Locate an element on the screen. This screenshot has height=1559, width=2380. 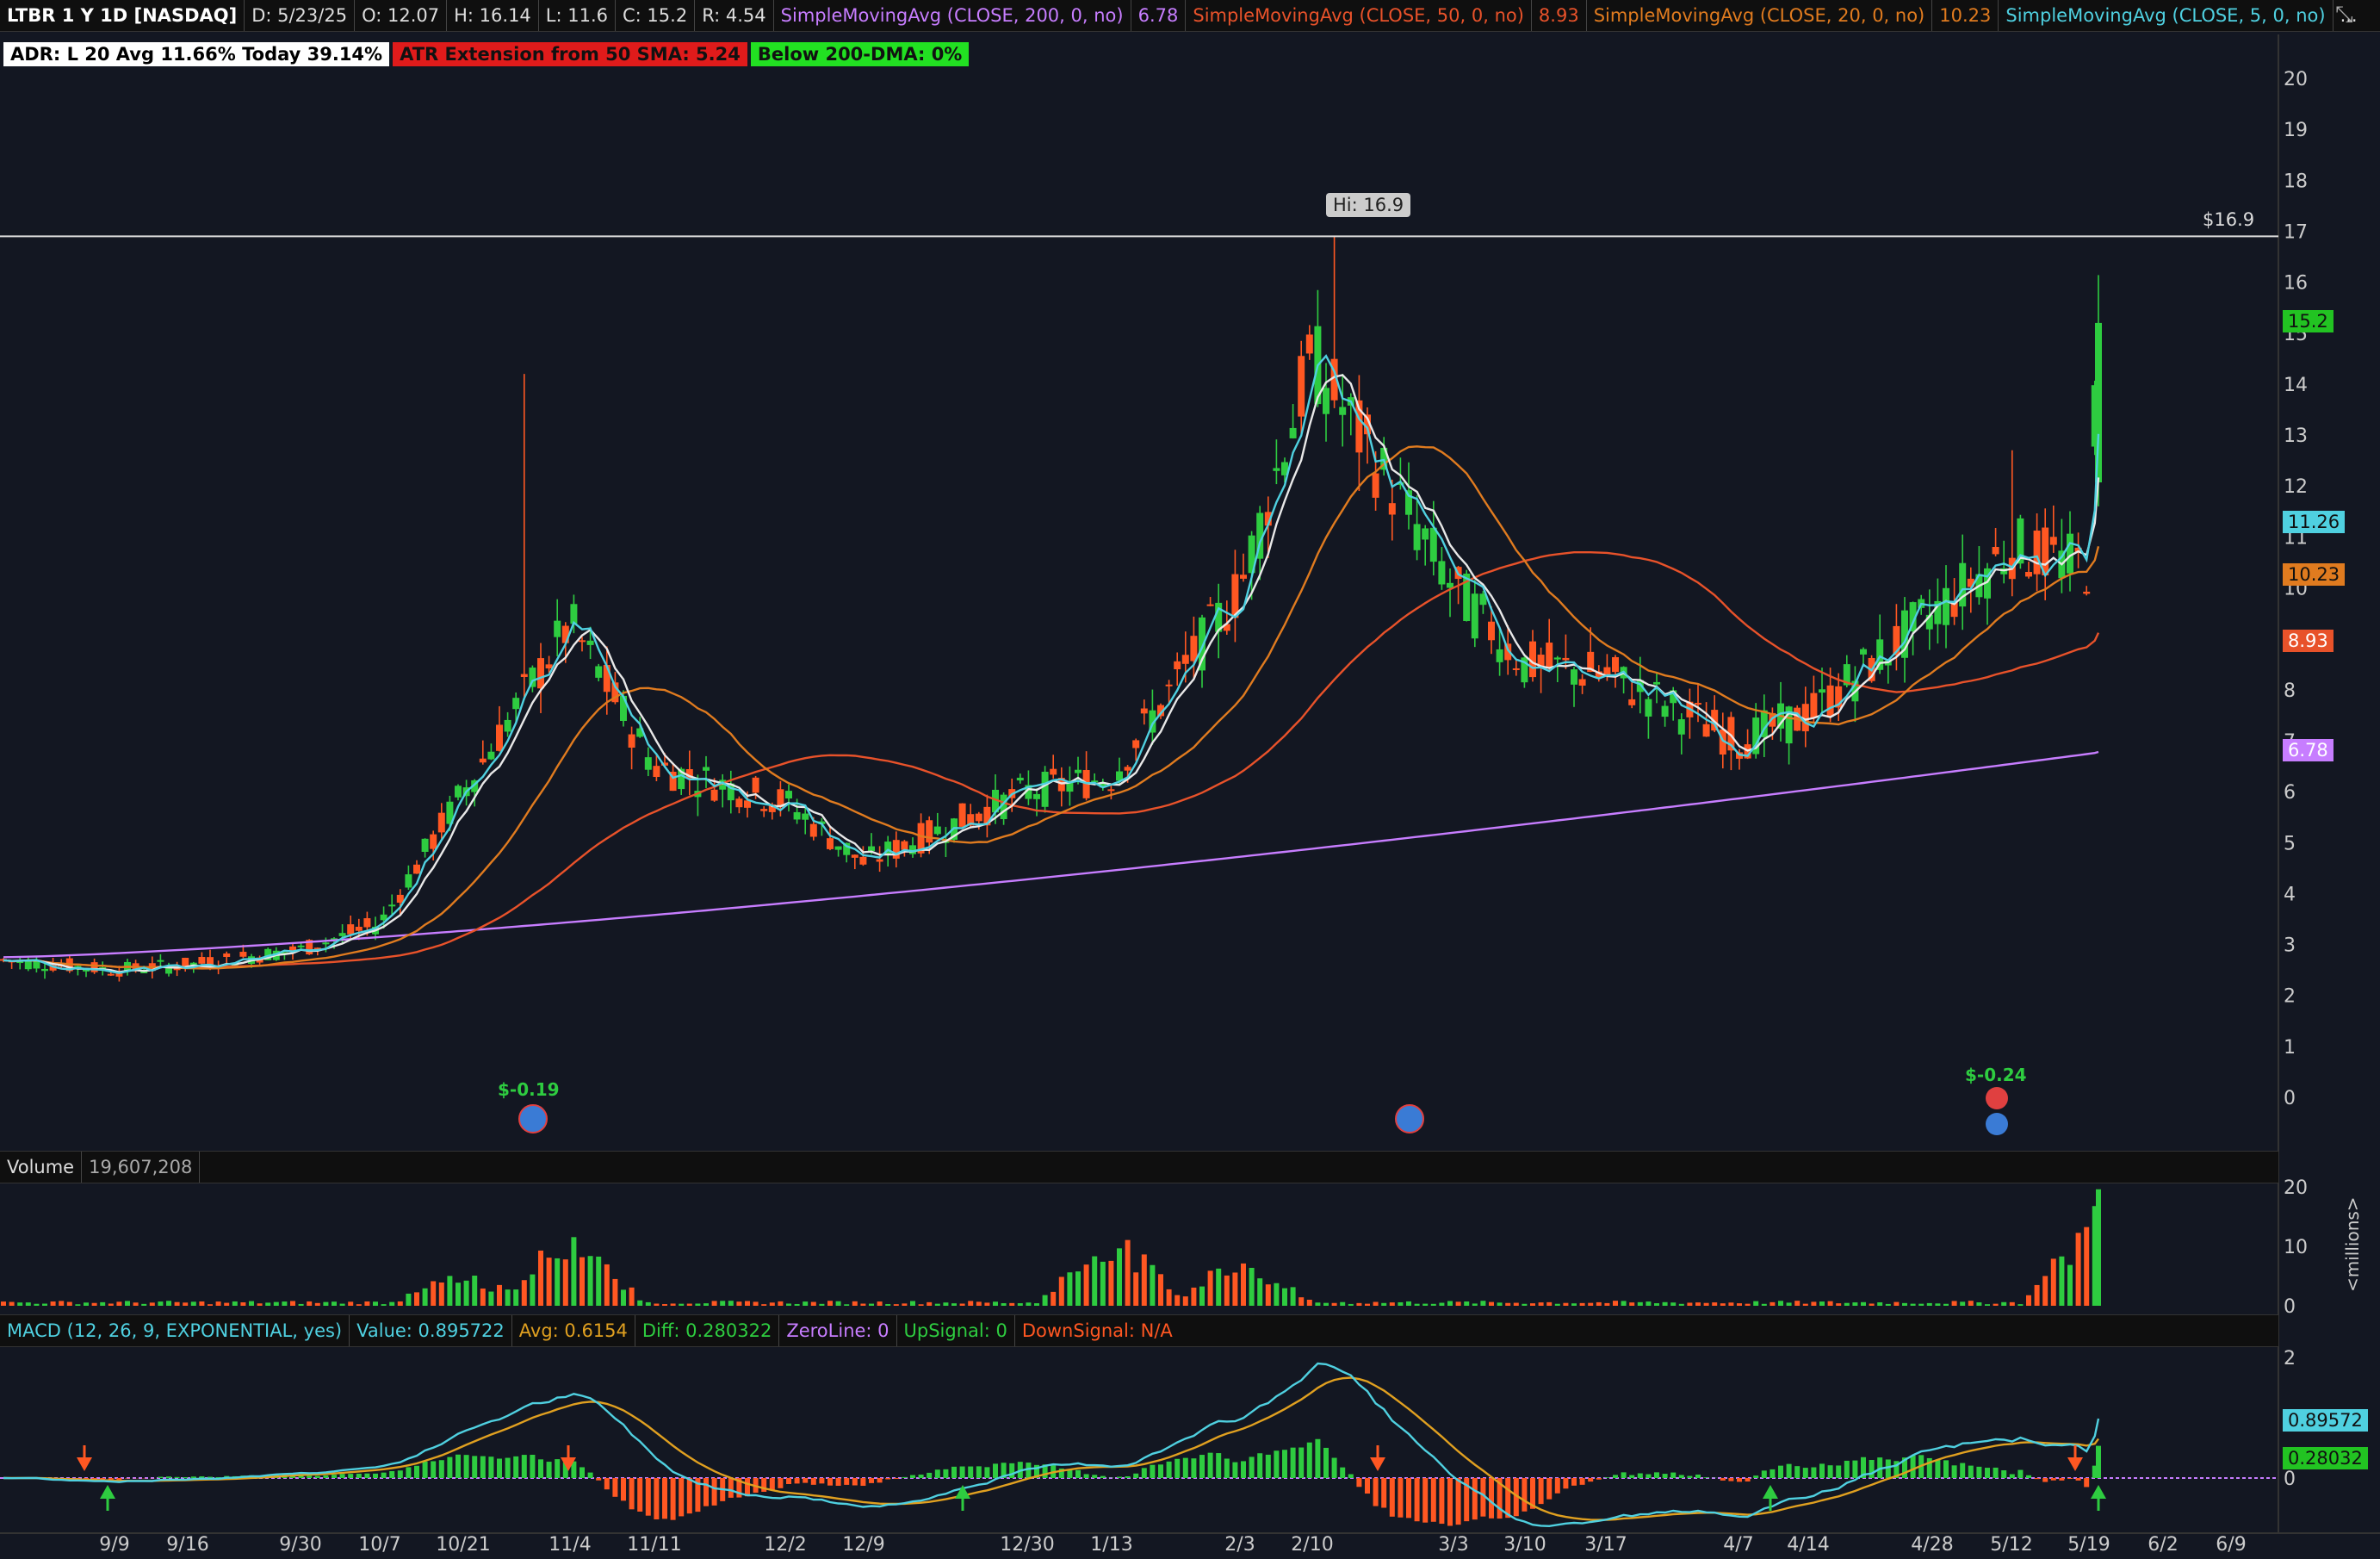
macd-zeroline: ZeroLine: 0 is located at coordinates (838, 1330).